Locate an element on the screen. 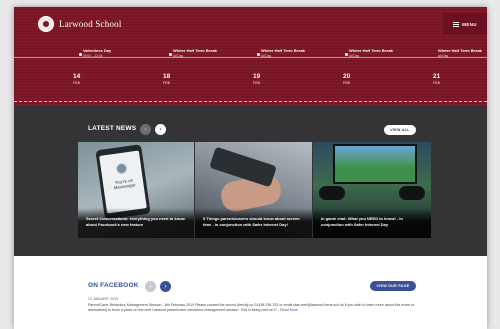 This screenshot has width=500, height=329. facebook-prev-button: ‹ is located at coordinates (150, 286).